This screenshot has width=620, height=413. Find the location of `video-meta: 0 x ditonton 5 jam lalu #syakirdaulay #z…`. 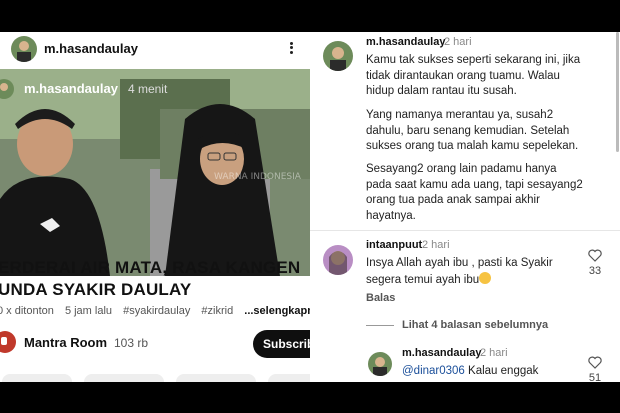

video-meta: 0 x ditonton 5 jam lalu #syakirdaulay #z… is located at coordinates (155, 311).